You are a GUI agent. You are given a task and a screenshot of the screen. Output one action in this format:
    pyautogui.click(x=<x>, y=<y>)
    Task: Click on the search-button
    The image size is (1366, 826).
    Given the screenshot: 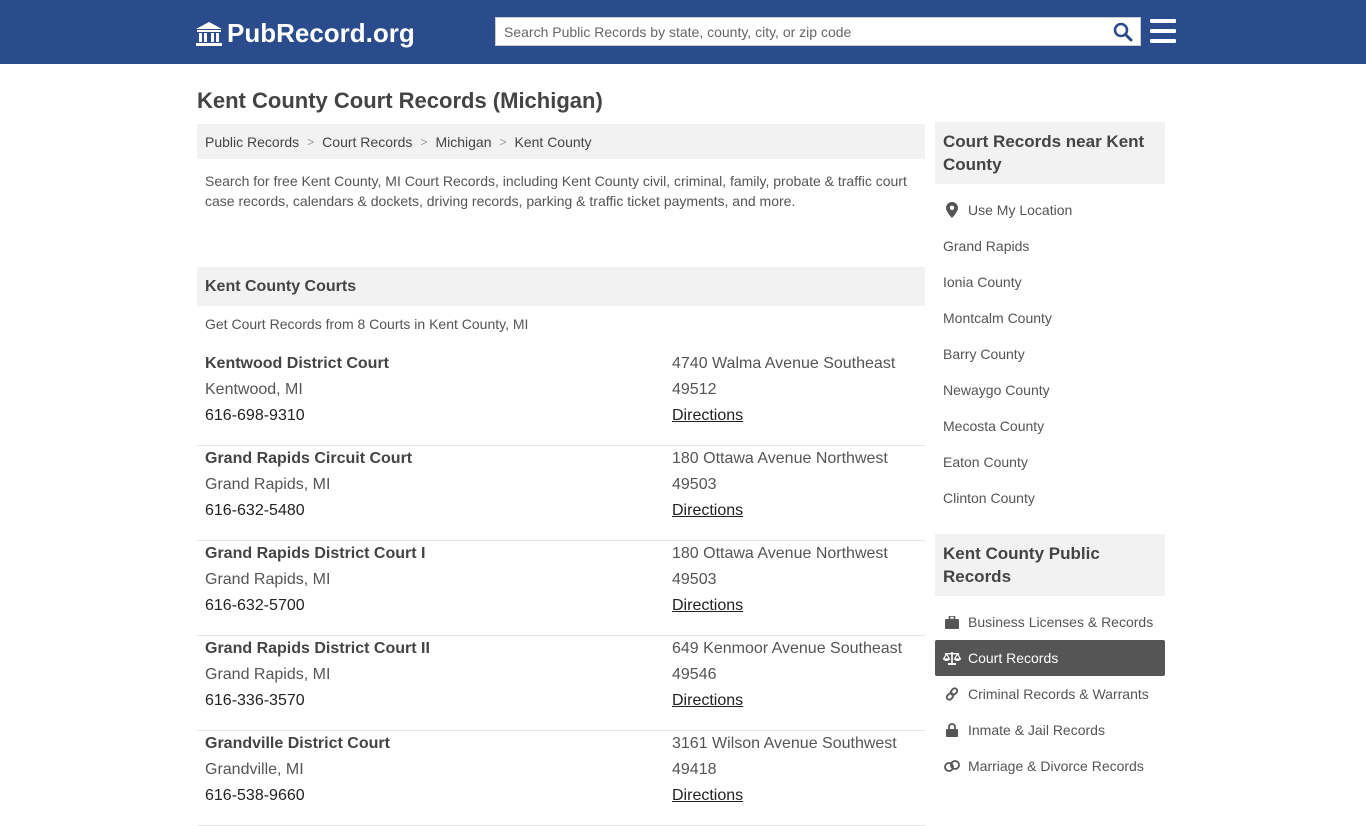 What is the action you would take?
    pyautogui.click(x=1123, y=31)
    